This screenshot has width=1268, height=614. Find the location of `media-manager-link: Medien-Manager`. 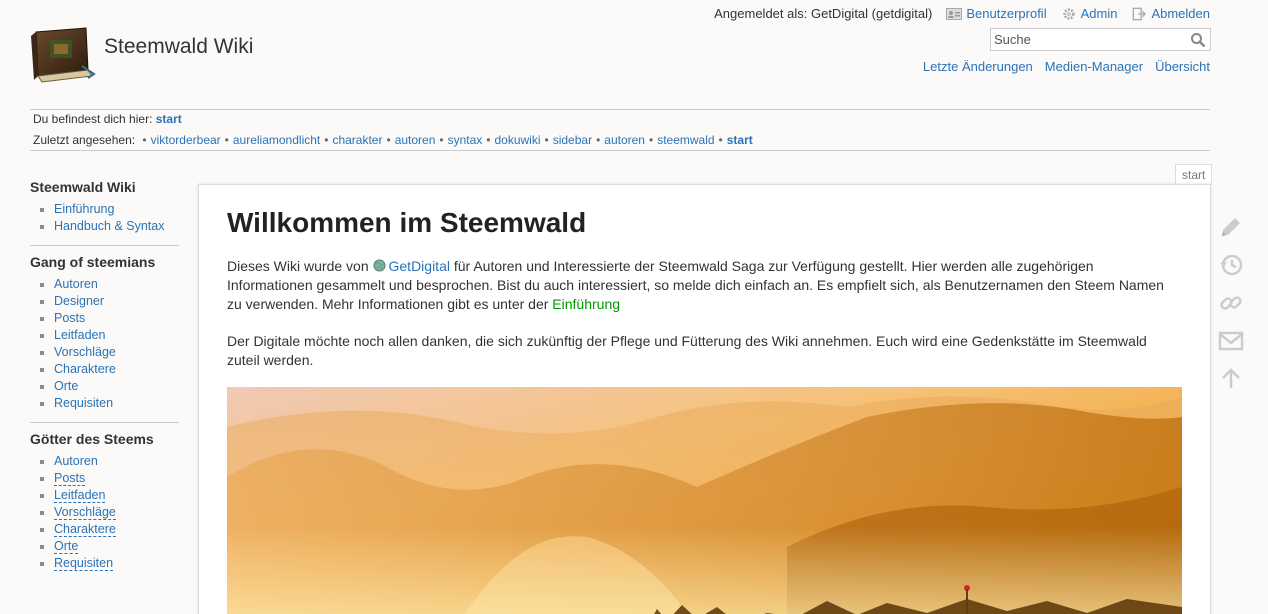

media-manager-link: Medien-Manager is located at coordinates (1094, 66).